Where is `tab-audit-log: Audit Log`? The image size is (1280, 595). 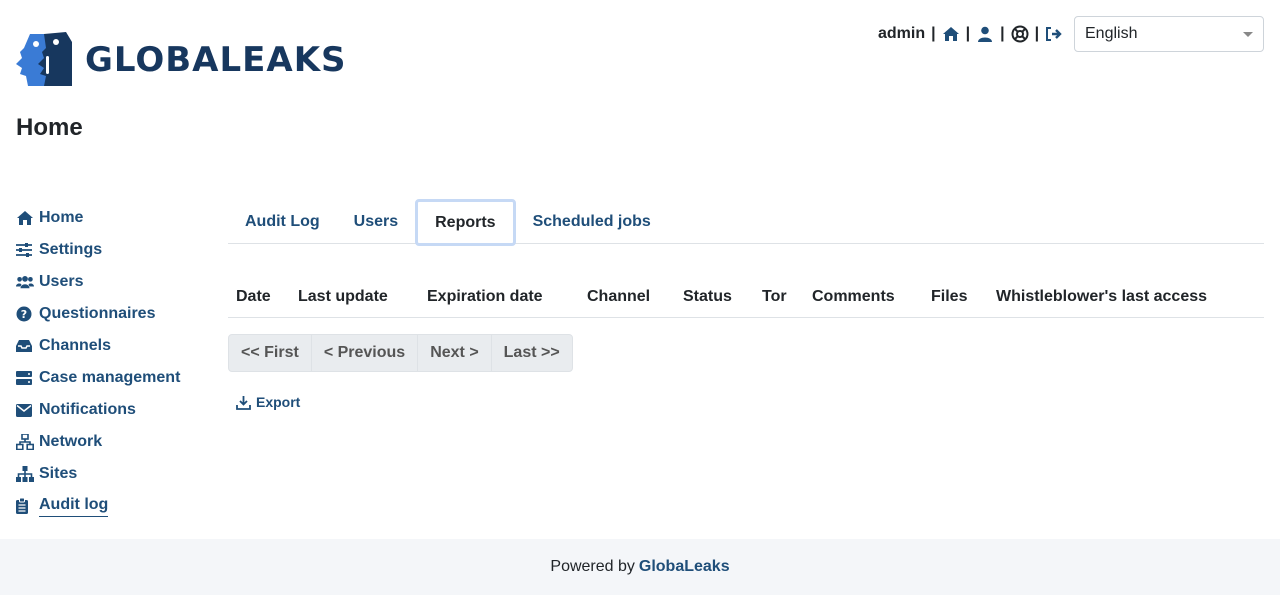 tab-audit-log: Audit Log is located at coordinates (282, 222).